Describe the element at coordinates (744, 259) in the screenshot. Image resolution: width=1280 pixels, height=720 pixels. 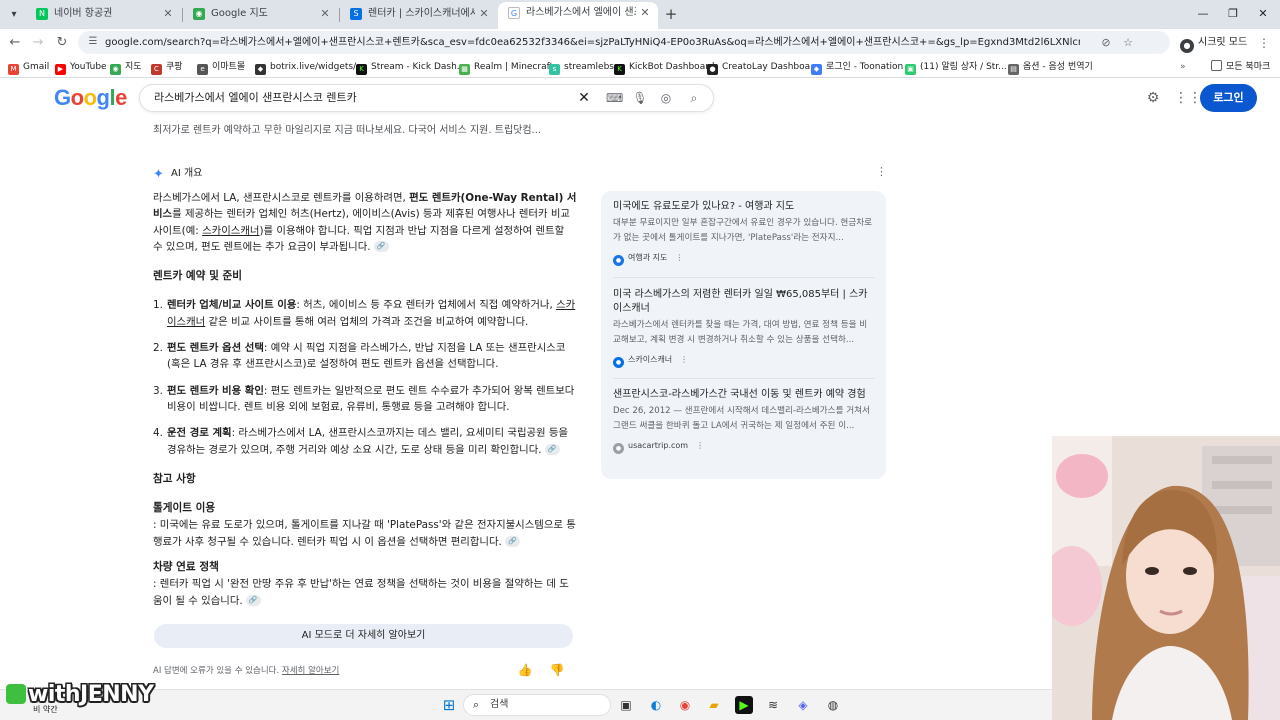
I see `source-site: ● 여행과 지도 ⋮` at that location.